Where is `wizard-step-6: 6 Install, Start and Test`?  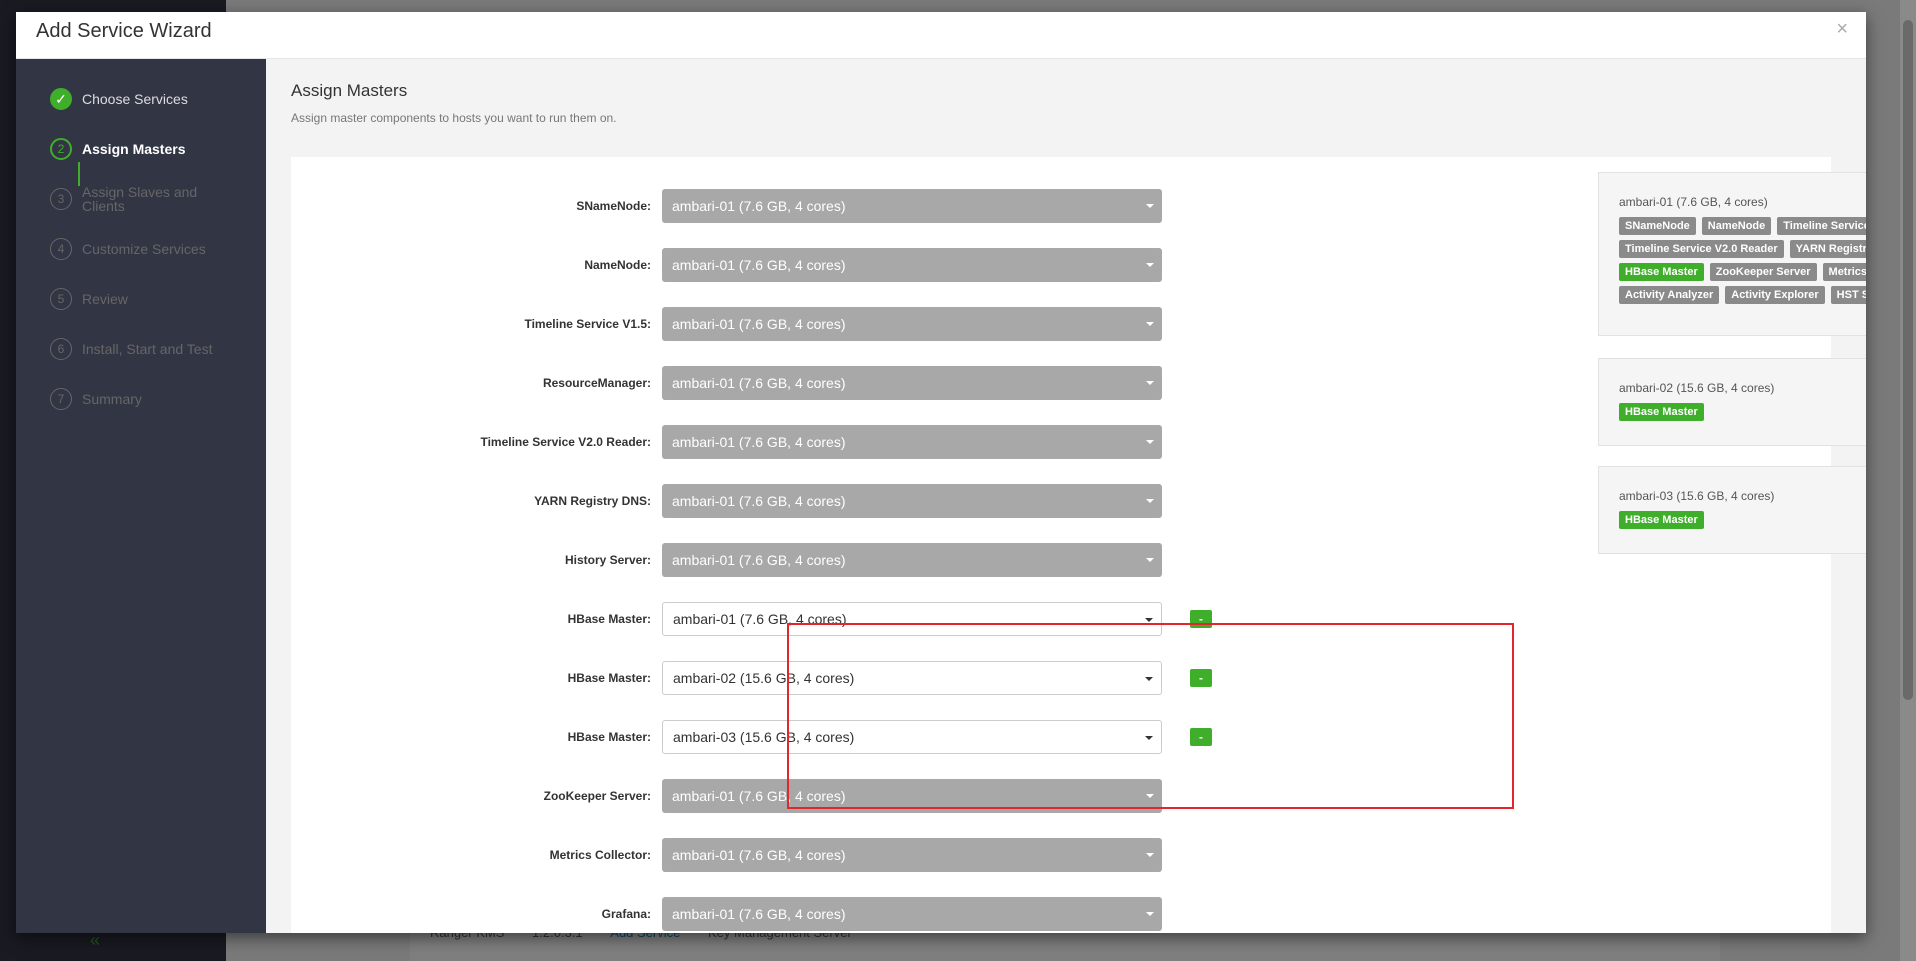 wizard-step-6: 6 Install, Start and Test is located at coordinates (136, 349).